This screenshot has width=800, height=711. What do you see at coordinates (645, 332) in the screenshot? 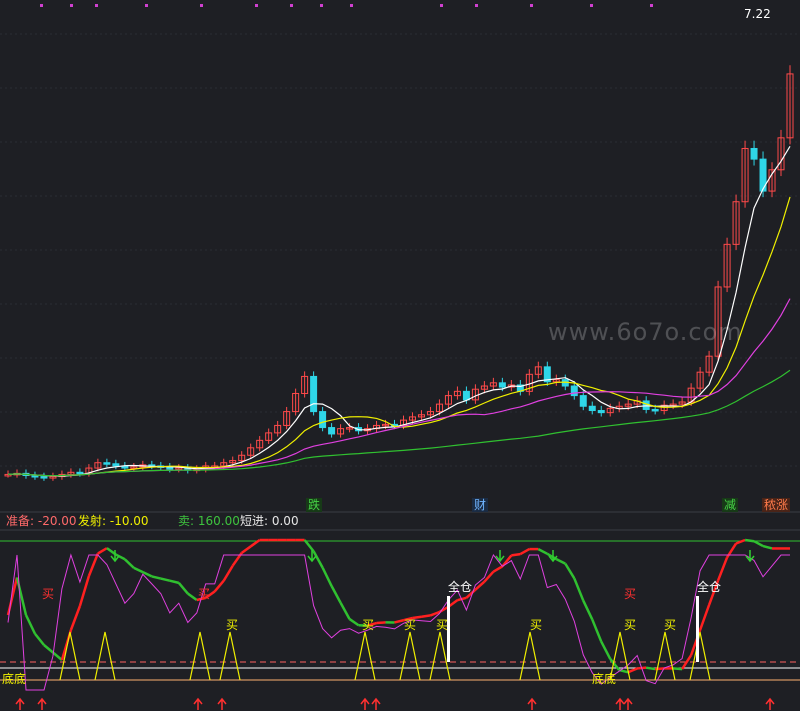
I see `watermark: www.6o7o.com` at bounding box center [645, 332].